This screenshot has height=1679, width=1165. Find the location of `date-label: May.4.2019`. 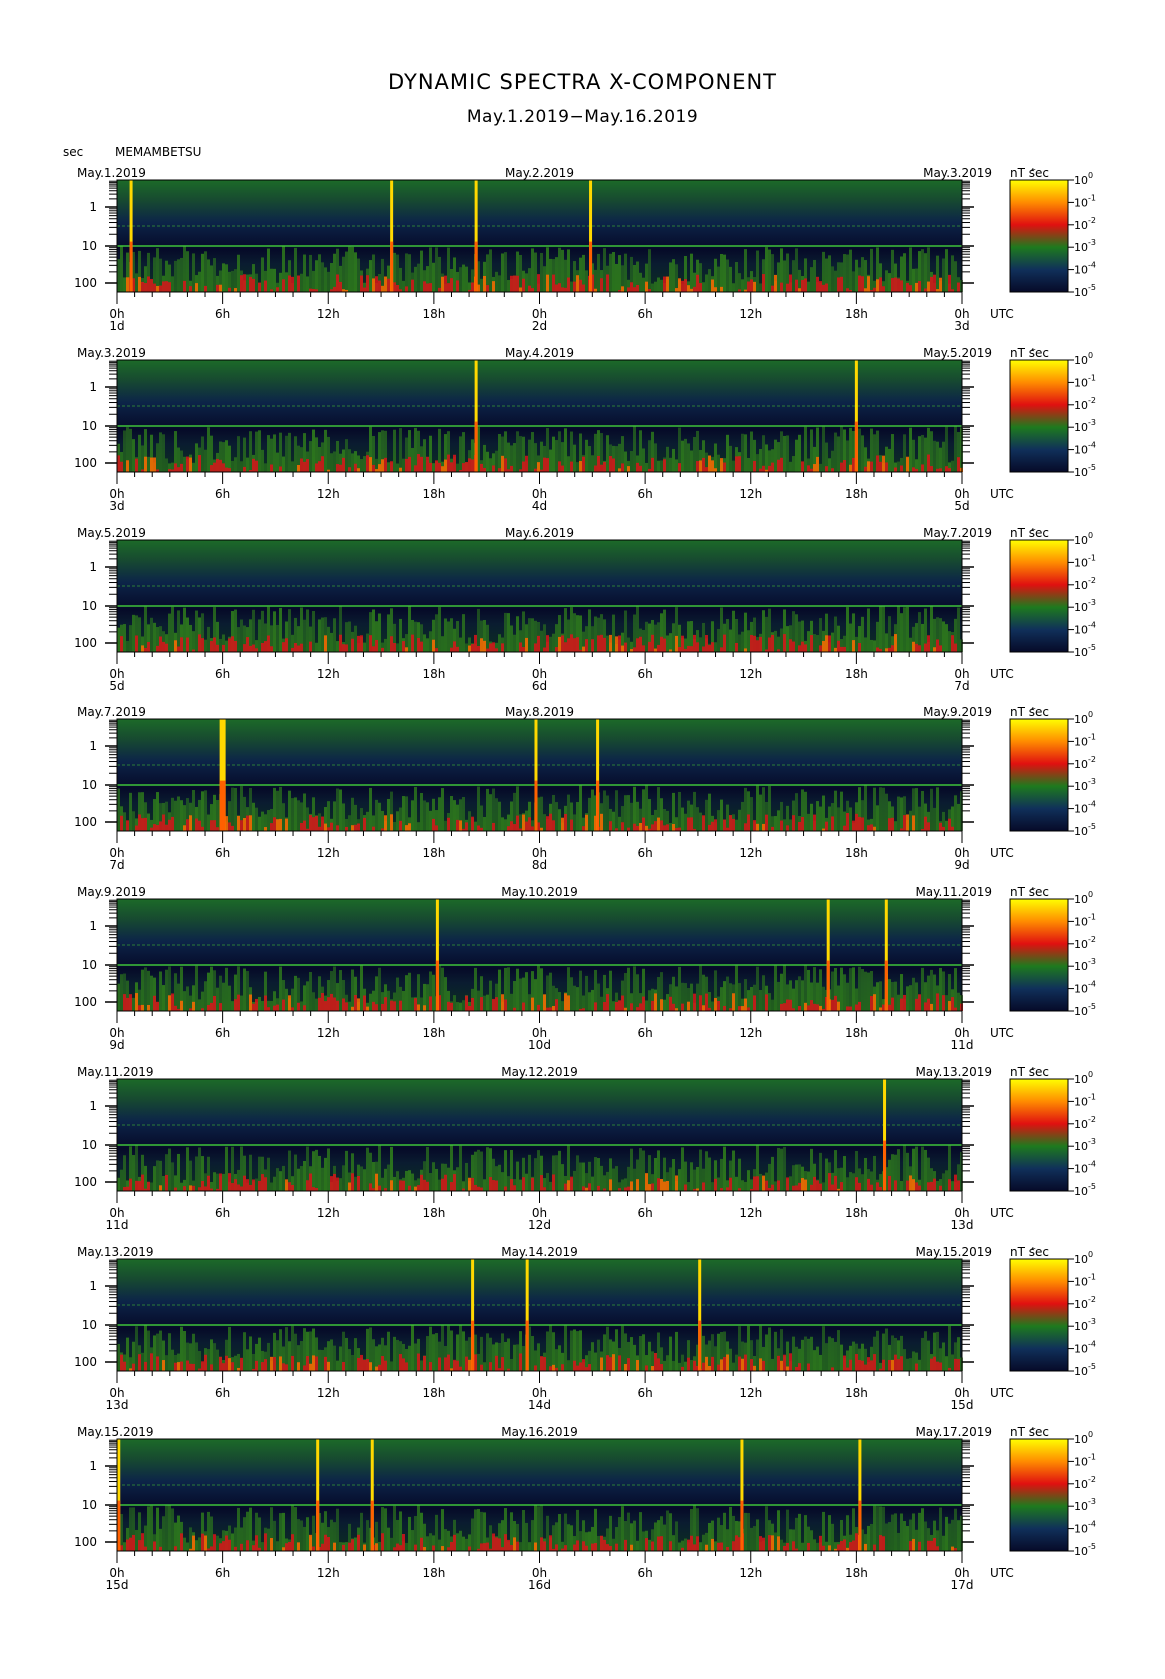

date-label: May.4.2019 is located at coordinates (539, 354).